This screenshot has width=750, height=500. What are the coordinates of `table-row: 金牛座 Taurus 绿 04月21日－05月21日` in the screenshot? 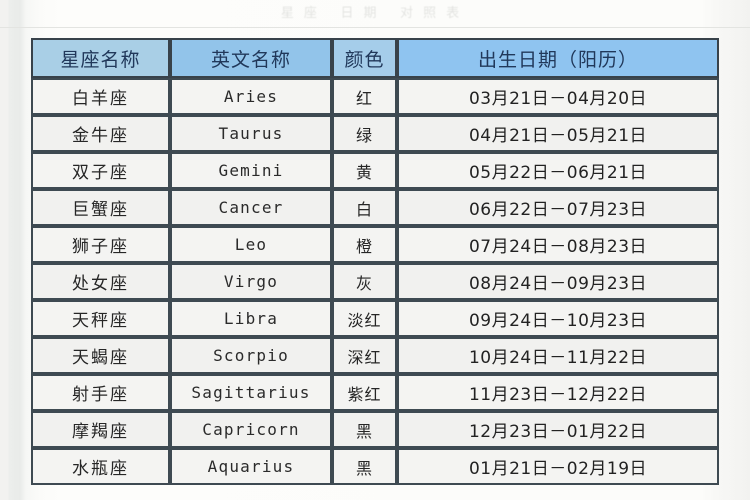 It's located at (375, 133).